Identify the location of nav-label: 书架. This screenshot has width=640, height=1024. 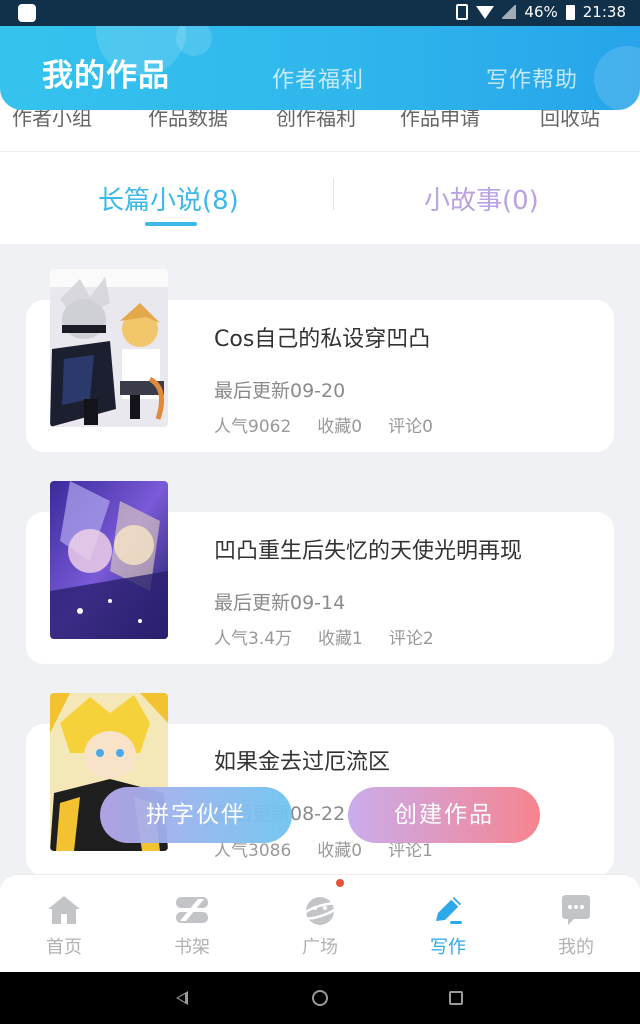
(192, 947).